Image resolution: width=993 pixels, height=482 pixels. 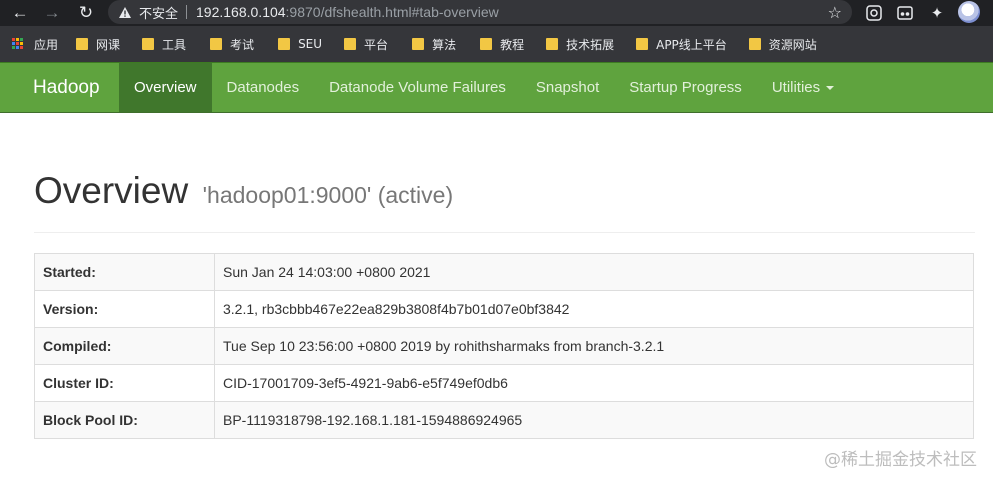 I want to click on brand-logo: Hadoop, so click(x=59, y=87).